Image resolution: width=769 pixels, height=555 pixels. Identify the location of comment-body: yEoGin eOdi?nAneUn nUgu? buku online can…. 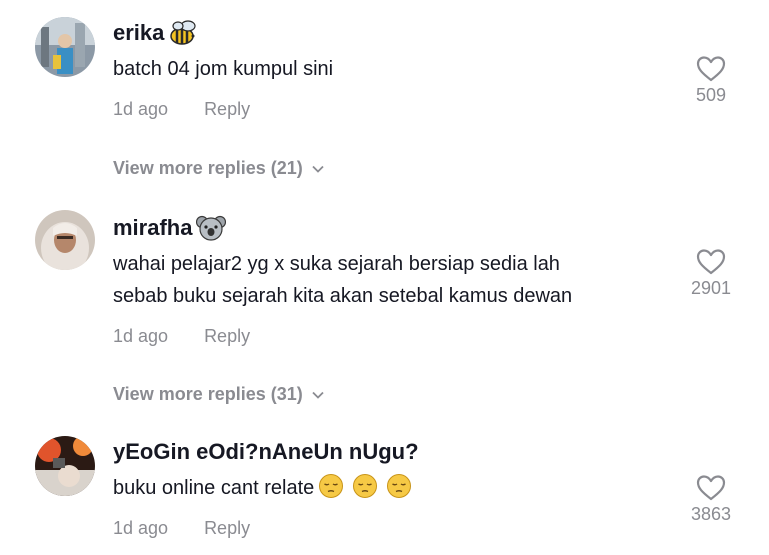
(396, 488).